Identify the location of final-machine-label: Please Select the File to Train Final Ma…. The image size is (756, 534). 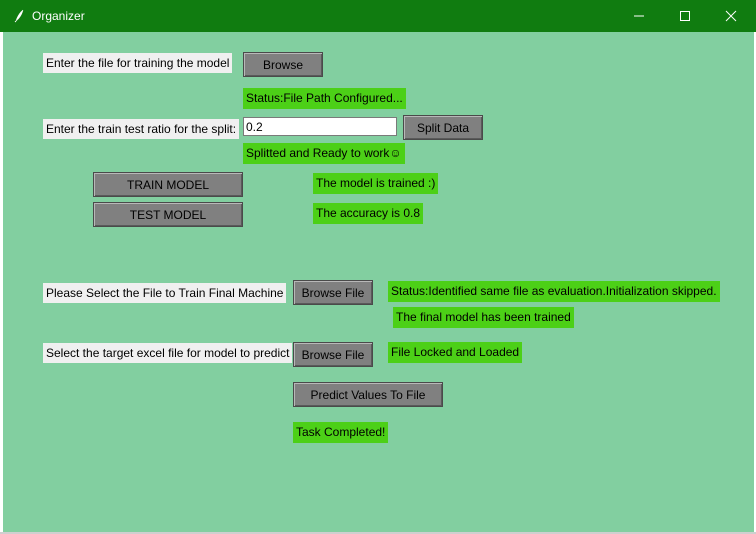
(165, 293).